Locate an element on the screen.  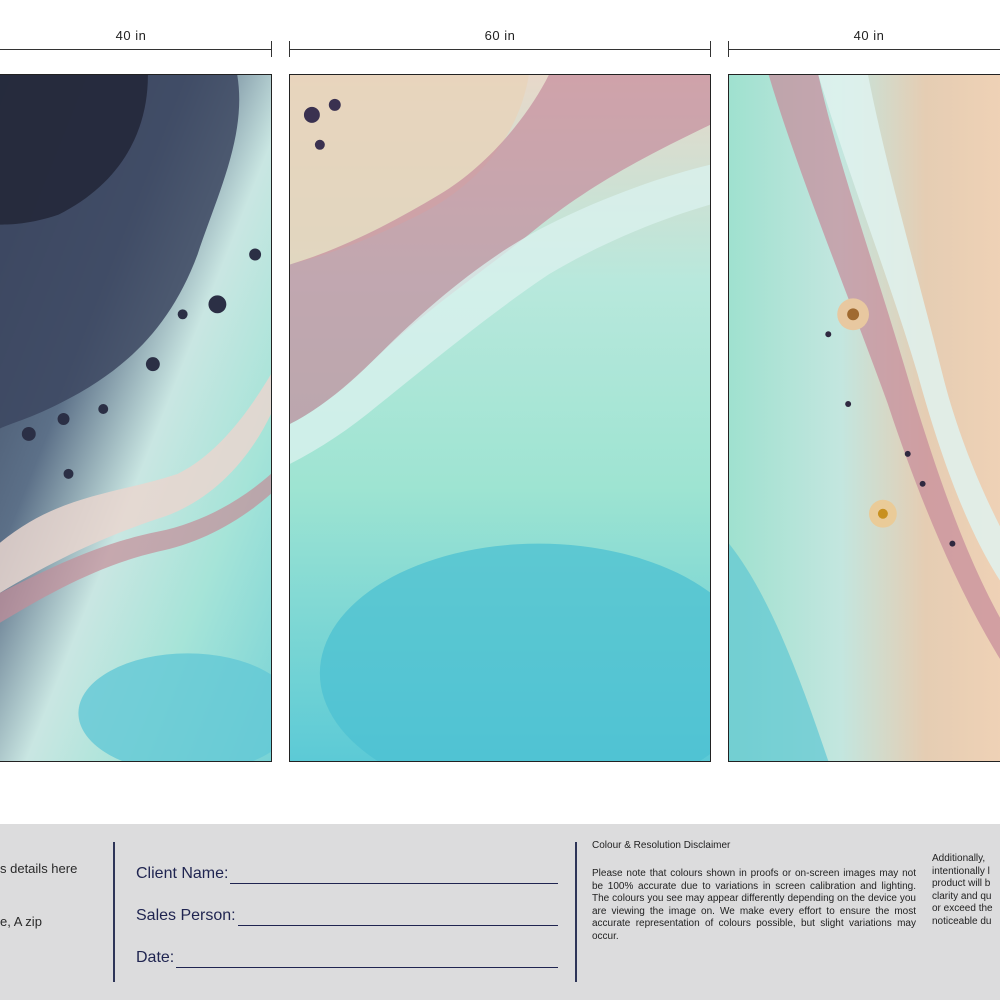
dimension-label-right: 40 in is located at coordinates (869, 35).